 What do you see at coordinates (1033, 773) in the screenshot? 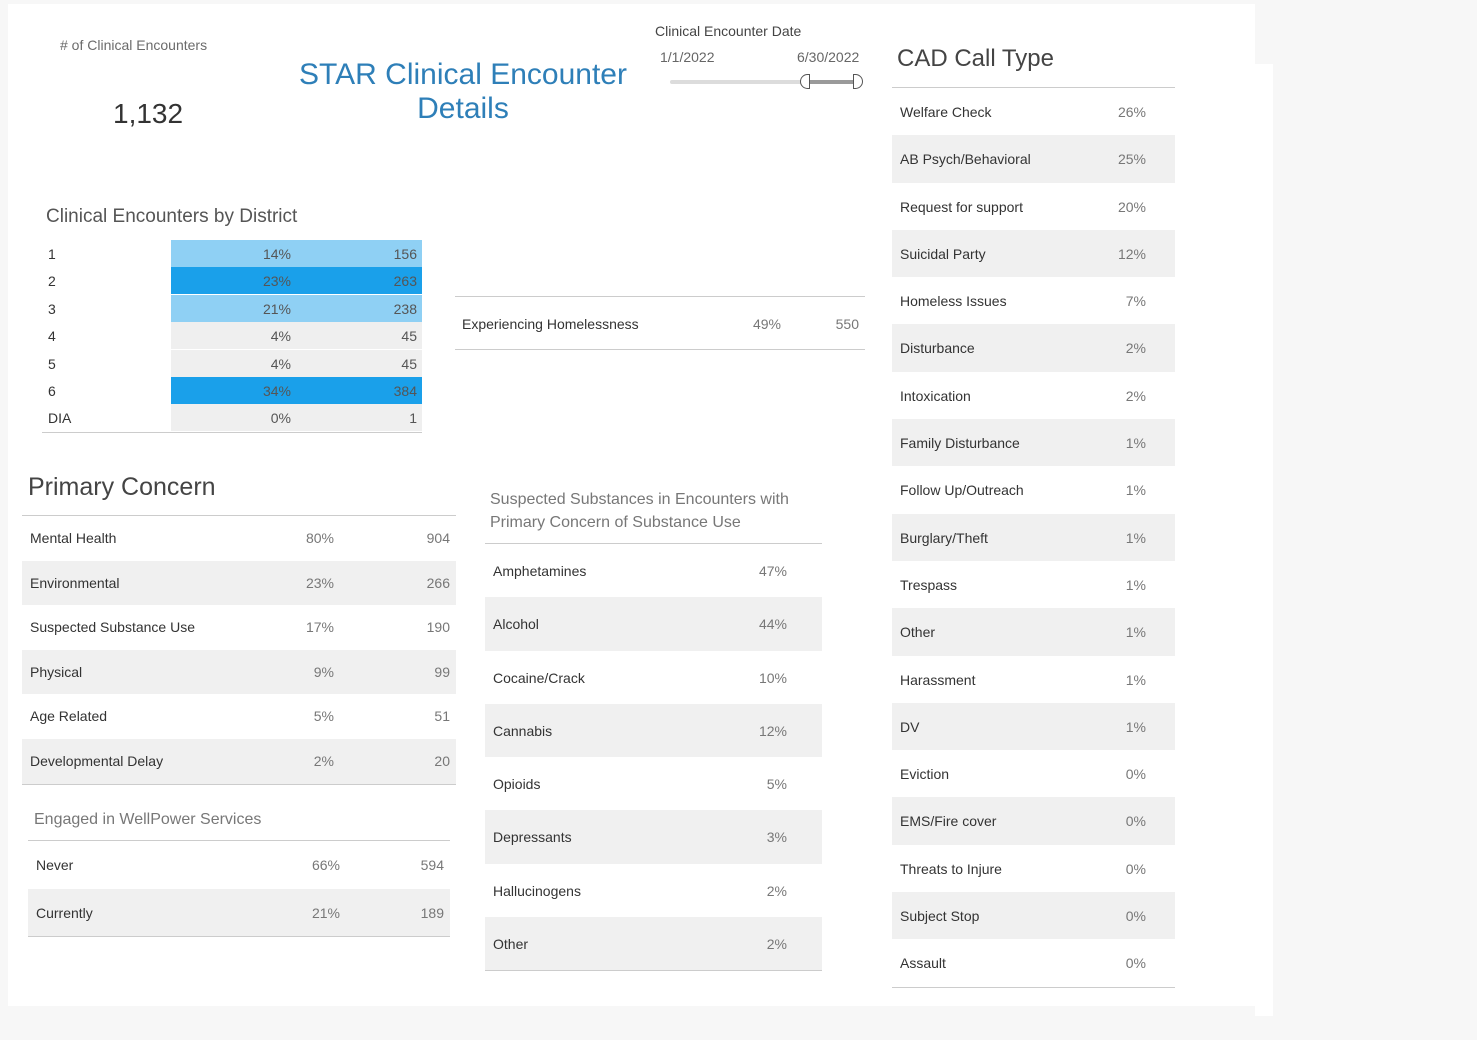
I see `cad-row: Eviction 0%` at bounding box center [1033, 773].